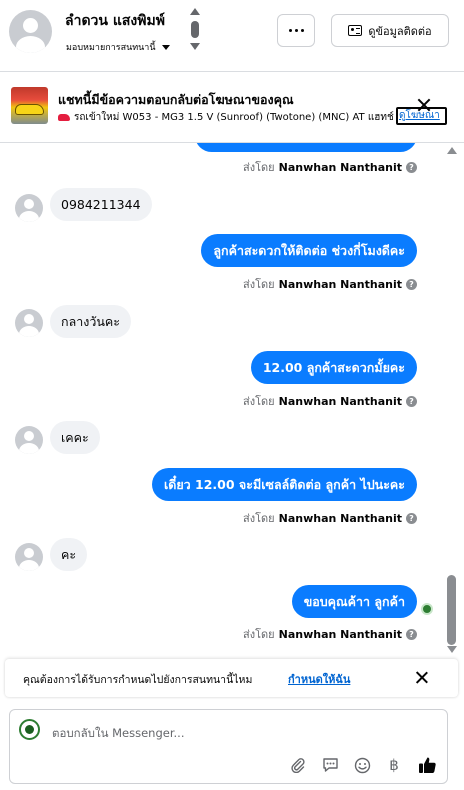 This screenshot has height=790, width=464. I want to click on more-icon, so click(290, 30).